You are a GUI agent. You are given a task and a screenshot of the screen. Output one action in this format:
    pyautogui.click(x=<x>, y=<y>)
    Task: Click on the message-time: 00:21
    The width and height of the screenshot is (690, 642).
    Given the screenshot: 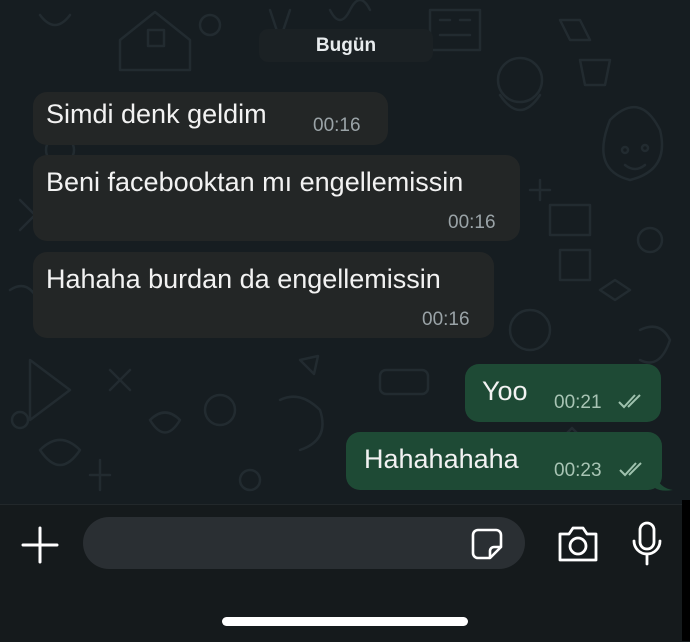 What is the action you would take?
    pyautogui.click(x=578, y=402)
    